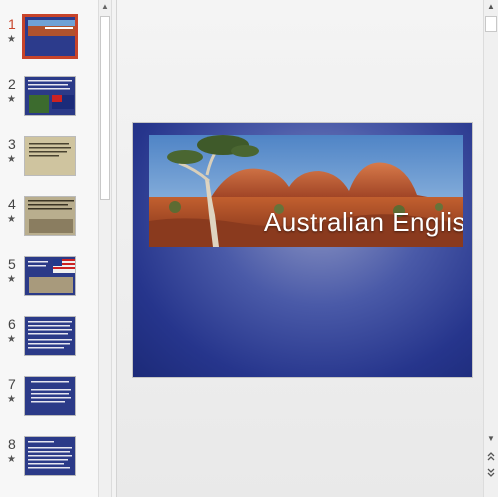  I want to click on slide-thumbnail-8: 8 ★, so click(49, 466).